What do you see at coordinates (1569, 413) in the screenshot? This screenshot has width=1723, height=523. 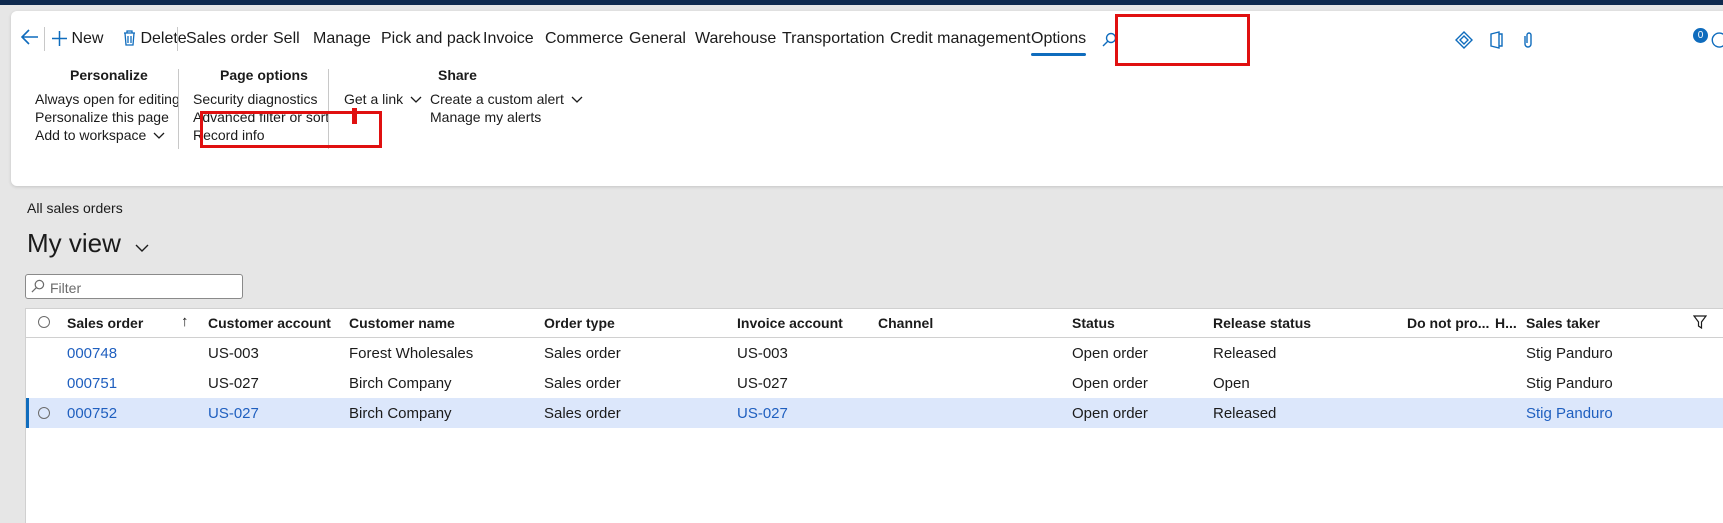 I see `sales-taker-link: Stig Panduro` at bounding box center [1569, 413].